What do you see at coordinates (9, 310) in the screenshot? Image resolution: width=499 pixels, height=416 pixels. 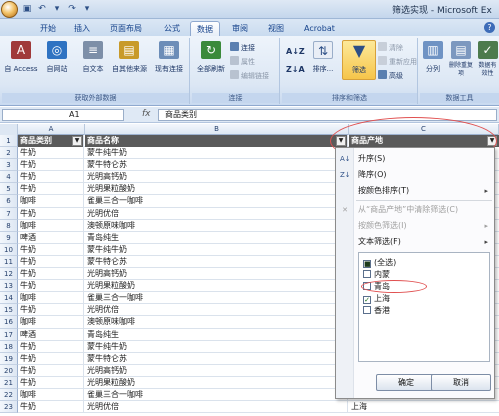 I see `row-header: 15` at bounding box center [9, 310].